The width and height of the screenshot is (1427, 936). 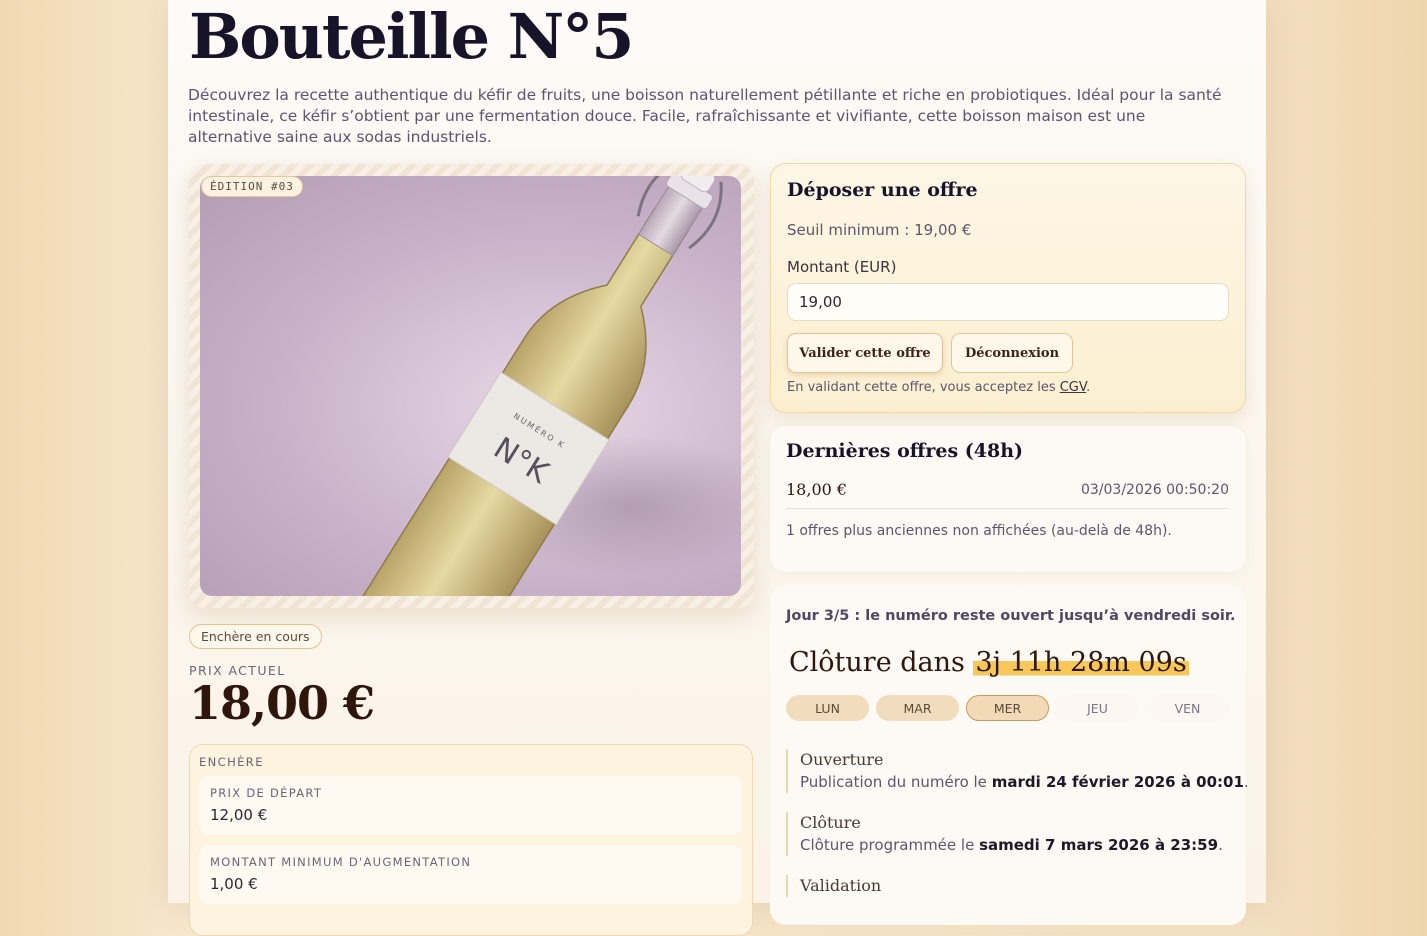 I want to click on day-wed: MER, so click(x=1007, y=708).